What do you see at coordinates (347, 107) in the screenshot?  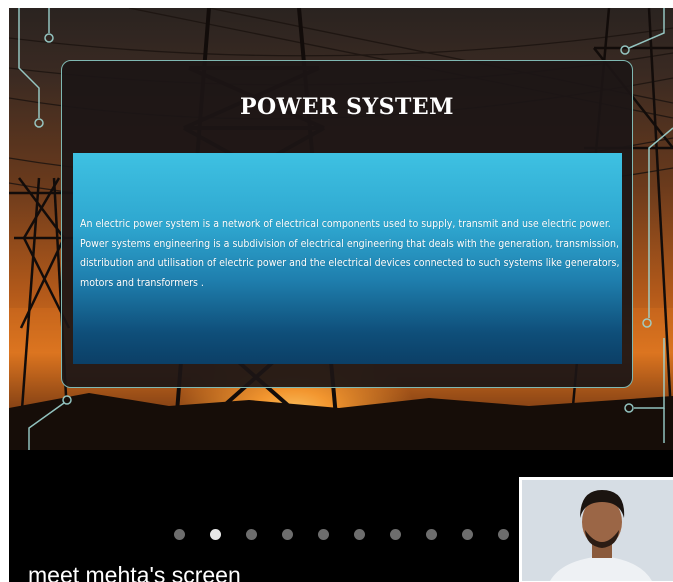 I see `slide-title: POWER SYSTEM` at bounding box center [347, 107].